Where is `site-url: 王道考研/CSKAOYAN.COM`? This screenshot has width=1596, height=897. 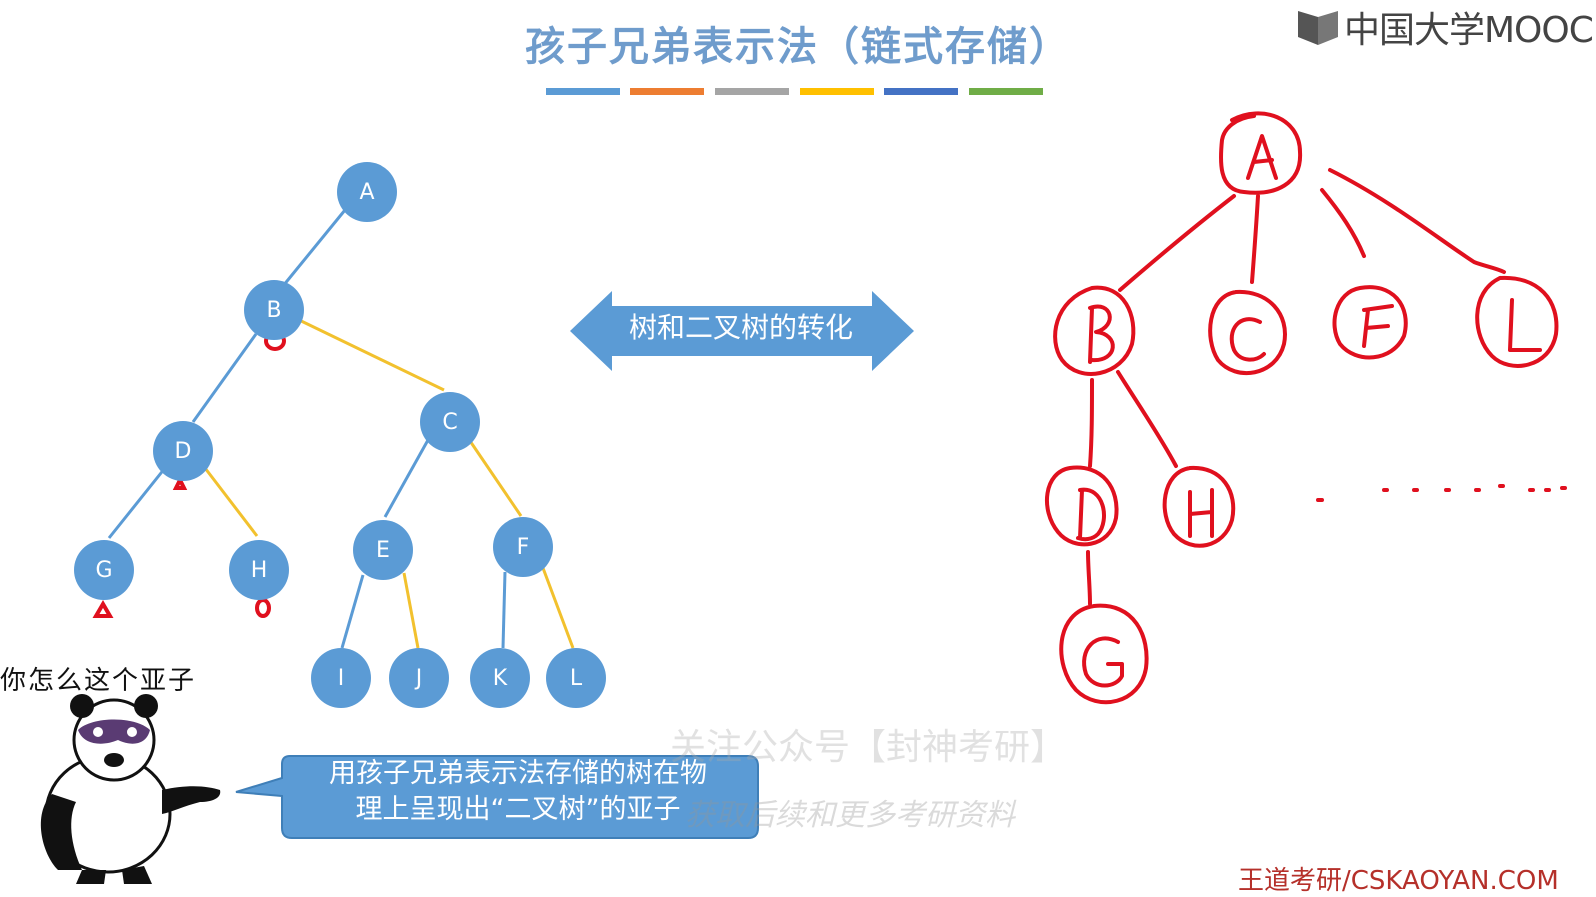
site-url: 王道考研/CSKAOYAN.COM is located at coordinates (1398, 881).